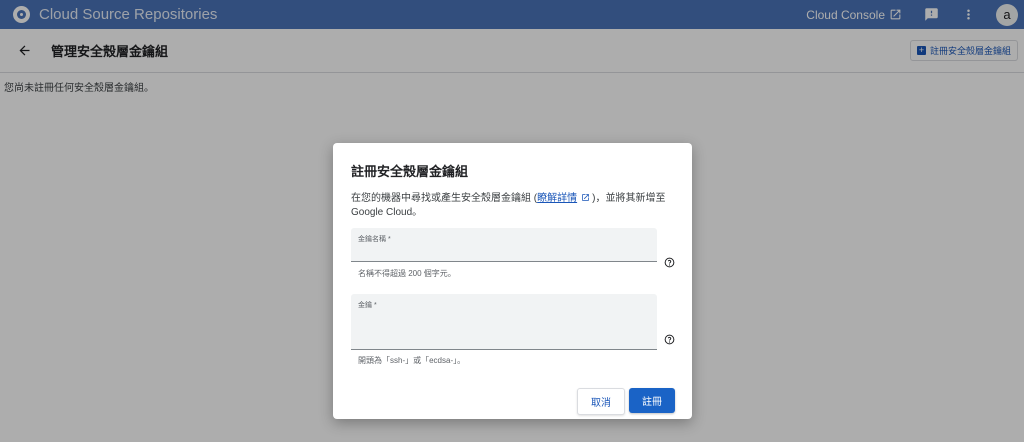 The width and height of the screenshot is (1024, 442). I want to click on key-name-field: 金鑰名稱 *, so click(504, 245).